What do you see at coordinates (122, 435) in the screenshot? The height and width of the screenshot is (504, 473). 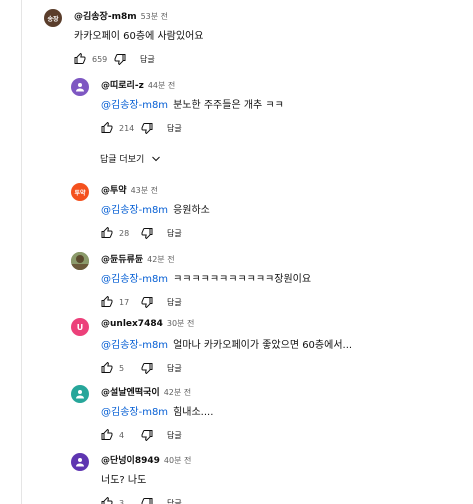 I see `like-count: 4` at bounding box center [122, 435].